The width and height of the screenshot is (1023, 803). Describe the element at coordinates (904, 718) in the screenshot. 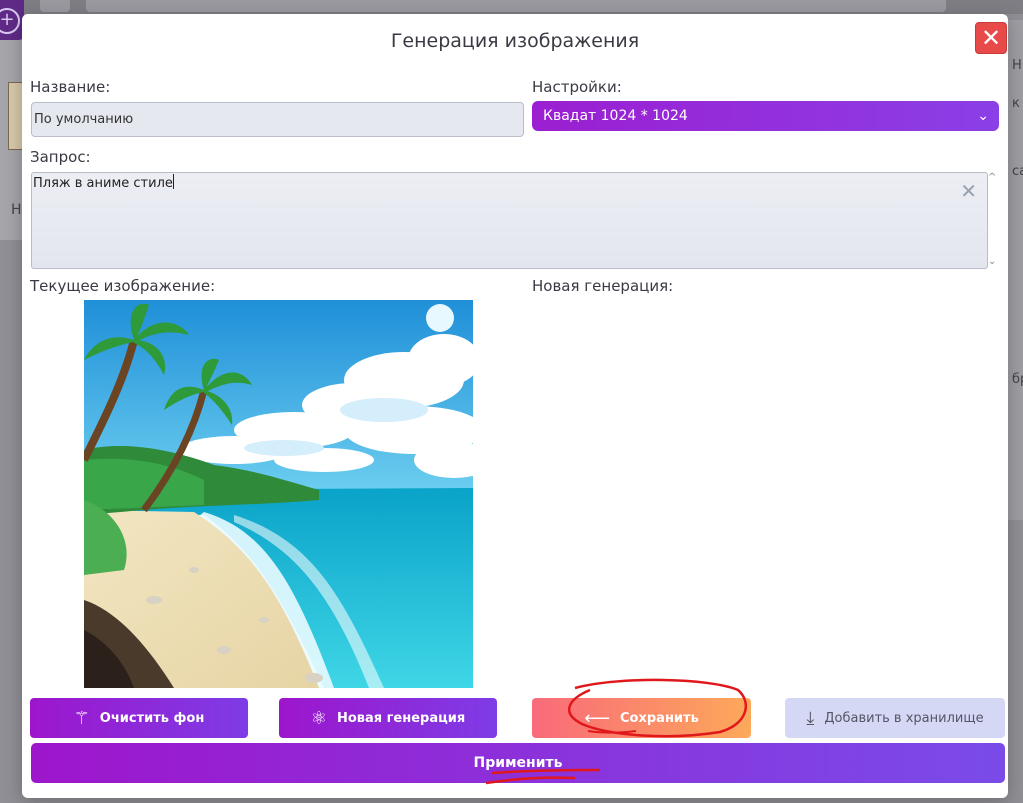

I see `add-to-storage-label: Добавить в хранилище` at that location.